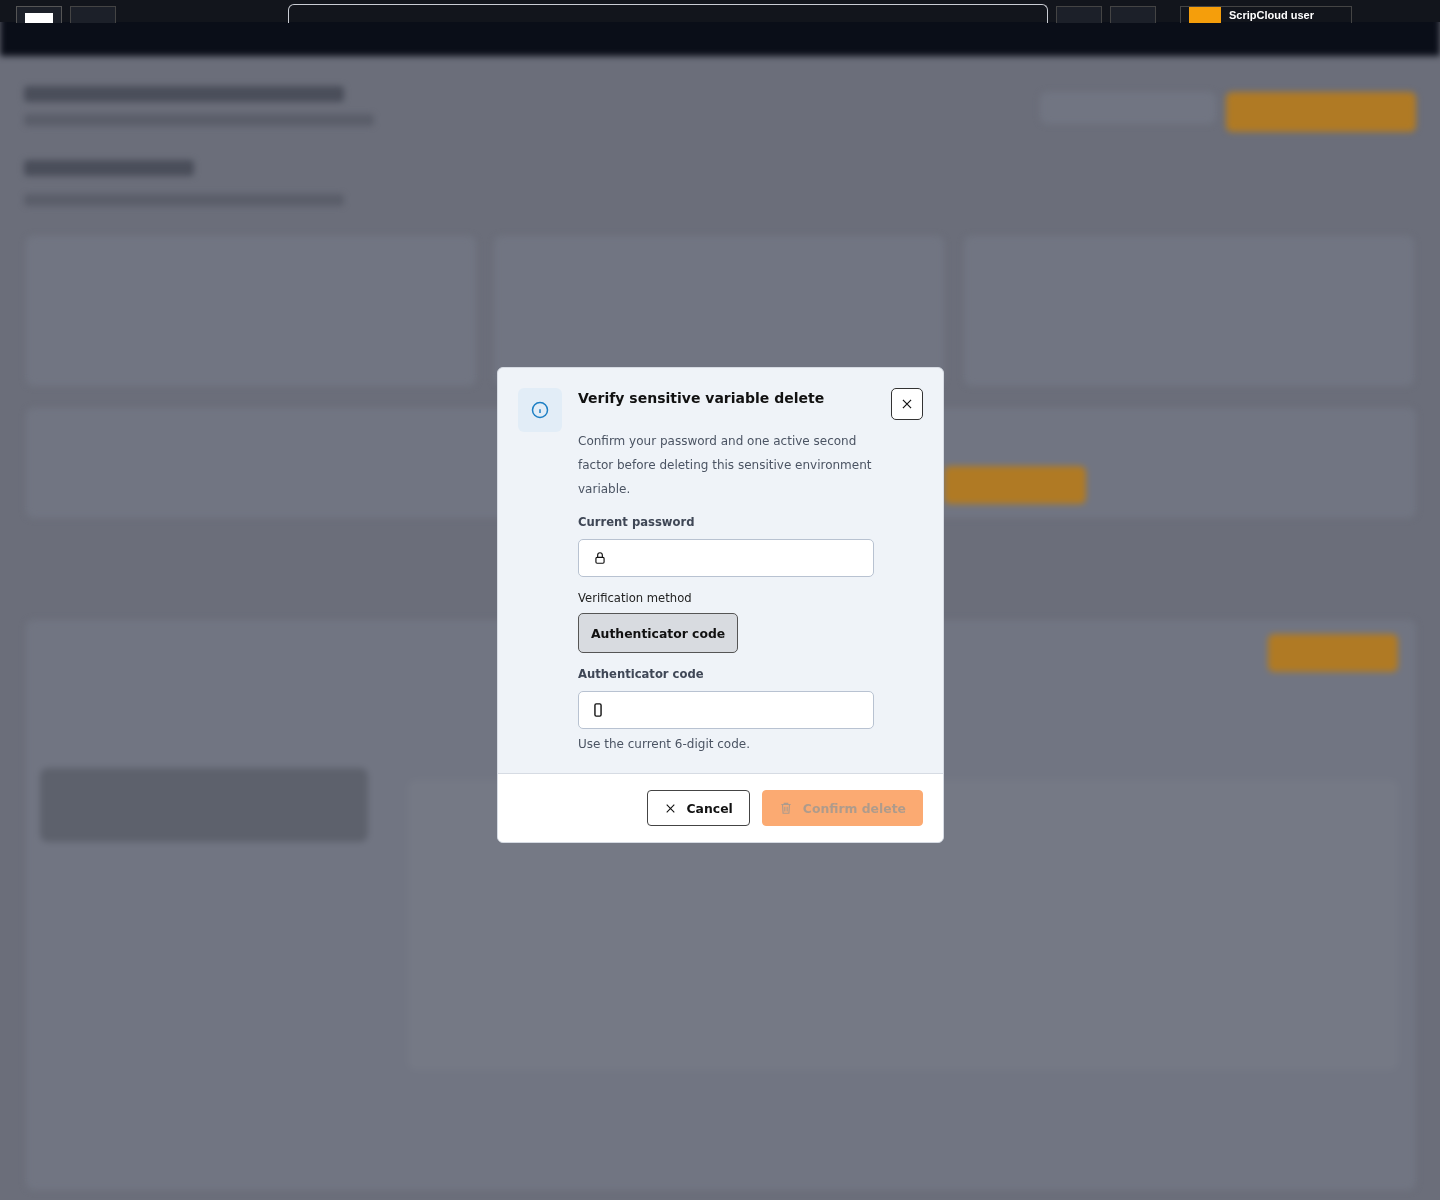  What do you see at coordinates (726, 710) in the screenshot?
I see `code-field` at bounding box center [726, 710].